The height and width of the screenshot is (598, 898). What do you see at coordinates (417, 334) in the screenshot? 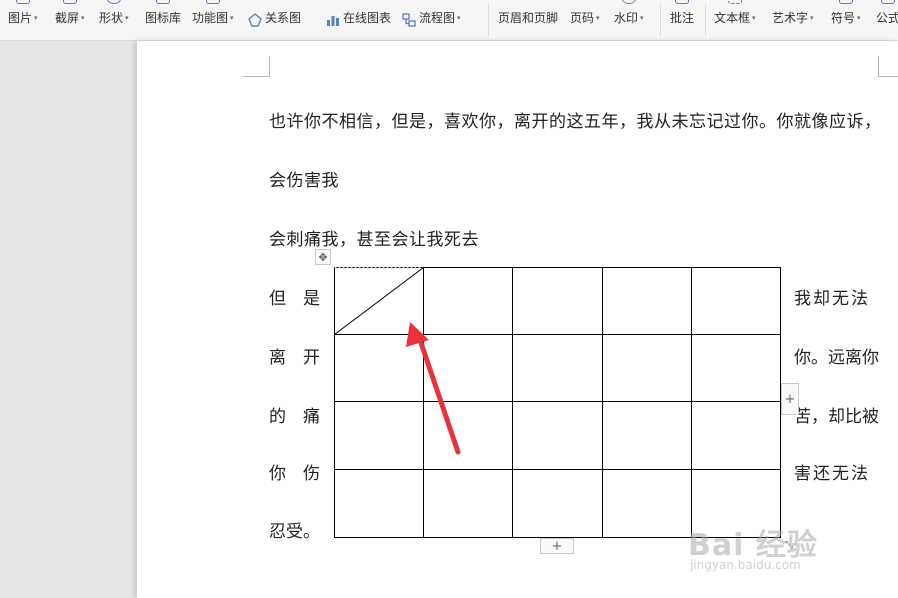
I see `arrow-head` at bounding box center [417, 334].